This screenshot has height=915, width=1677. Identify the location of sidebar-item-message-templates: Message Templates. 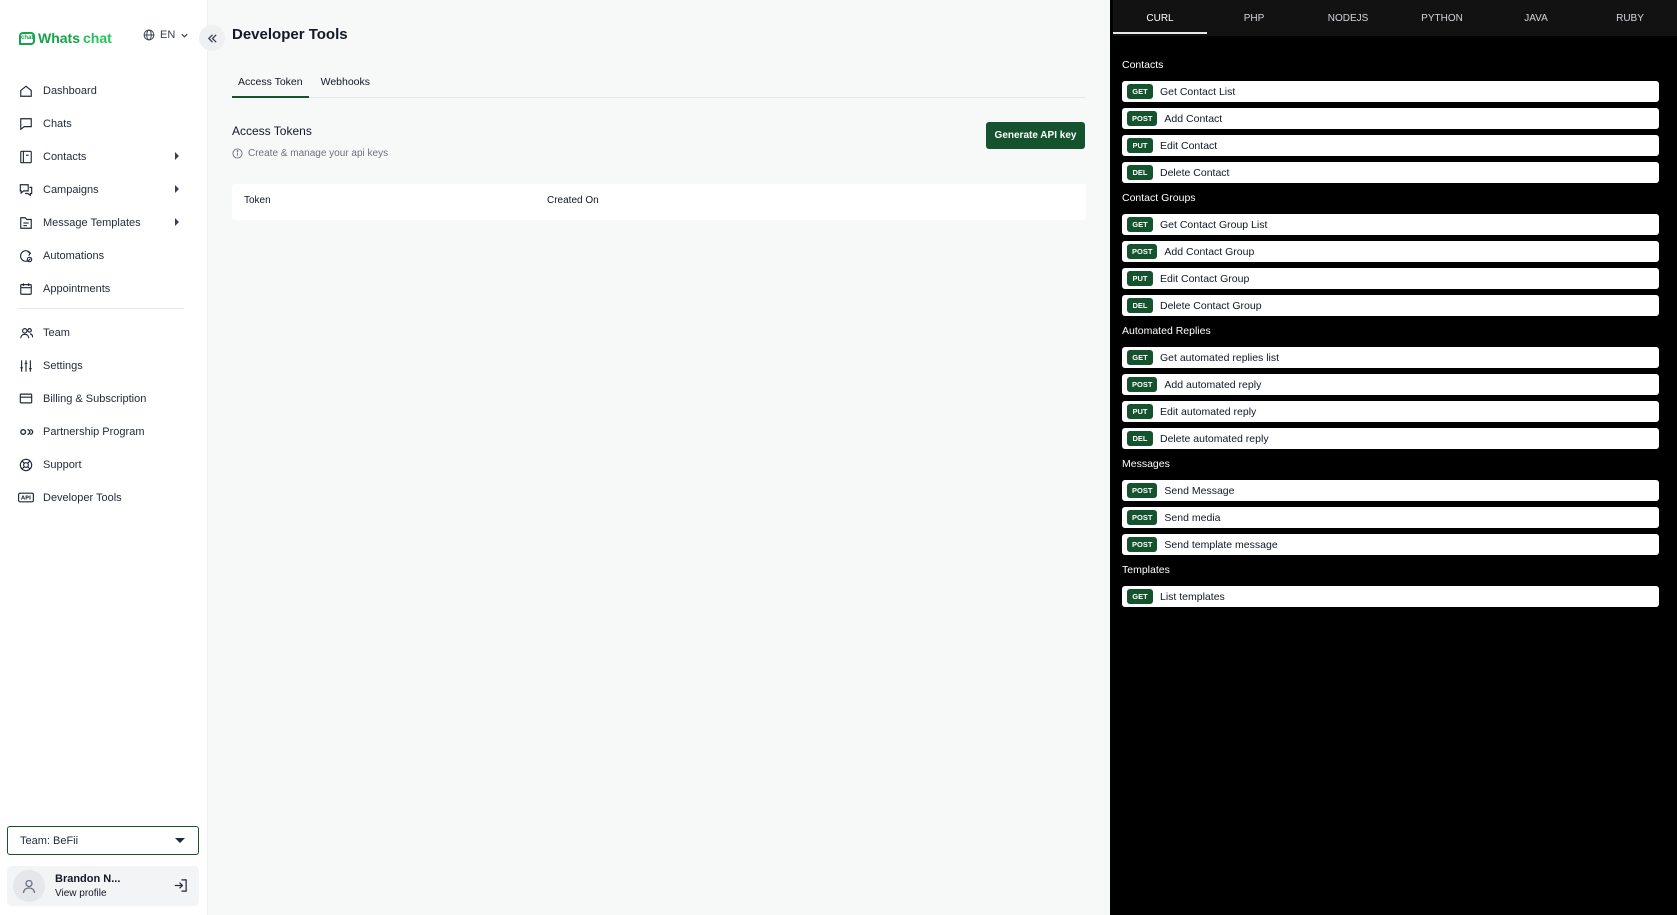
(104, 222).